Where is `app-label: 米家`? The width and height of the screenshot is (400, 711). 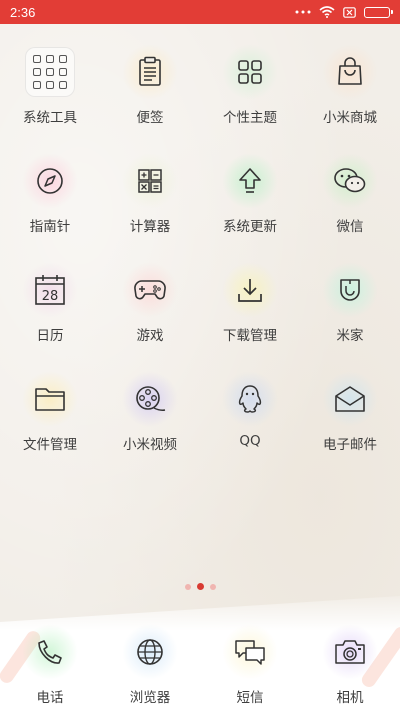
app-label: 米家 is located at coordinates (350, 336).